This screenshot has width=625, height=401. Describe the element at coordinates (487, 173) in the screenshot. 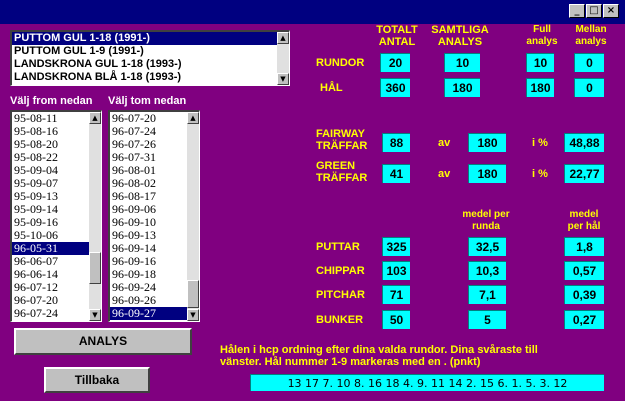

I see `green-of: 180` at that location.